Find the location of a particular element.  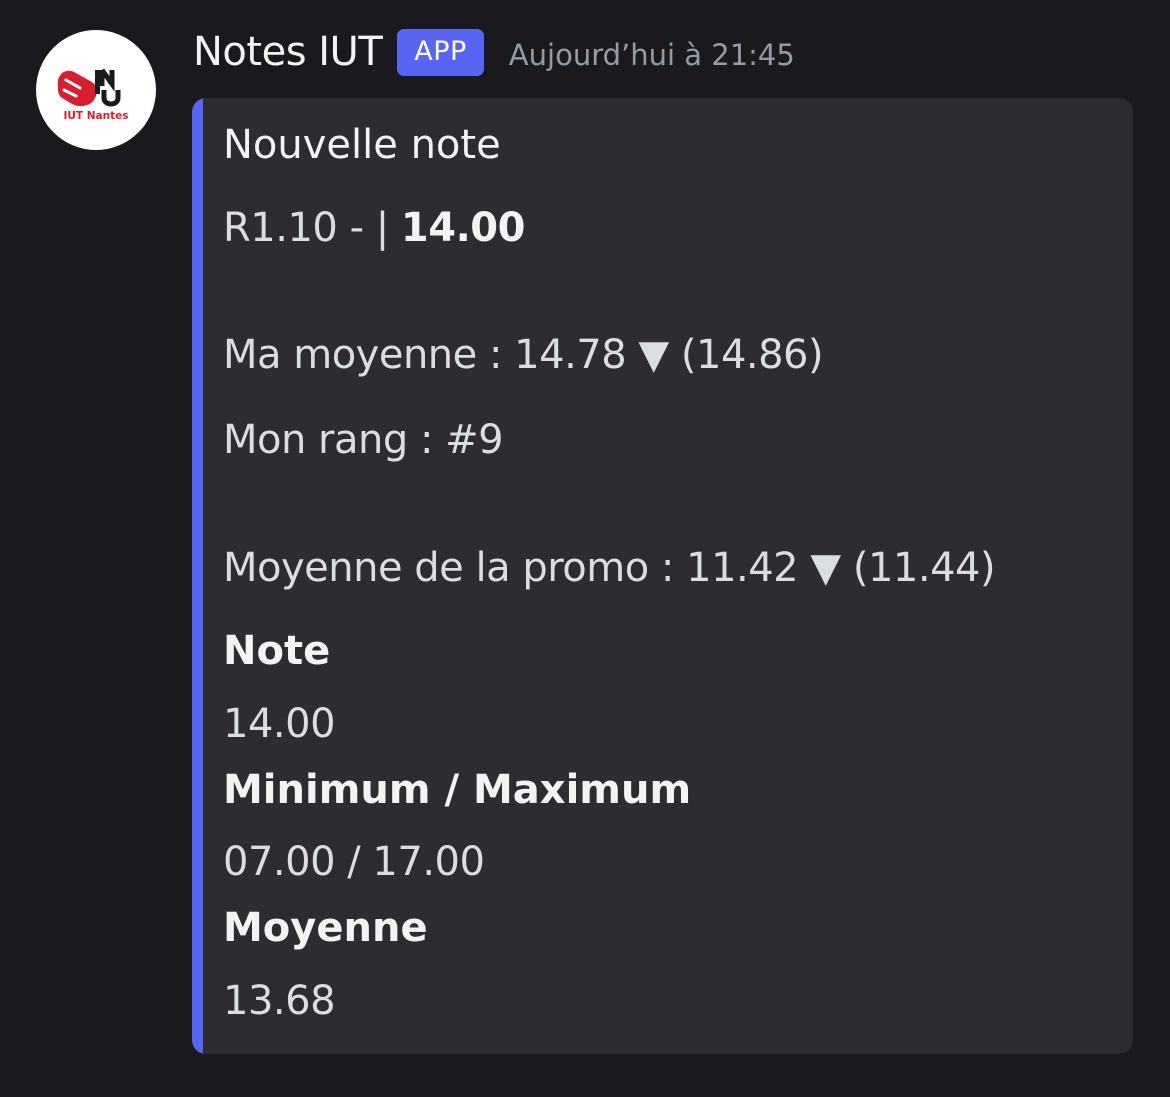

message-header: Notes IUT APP Aujourd’hui à 21:45 is located at coordinates (494, 52).